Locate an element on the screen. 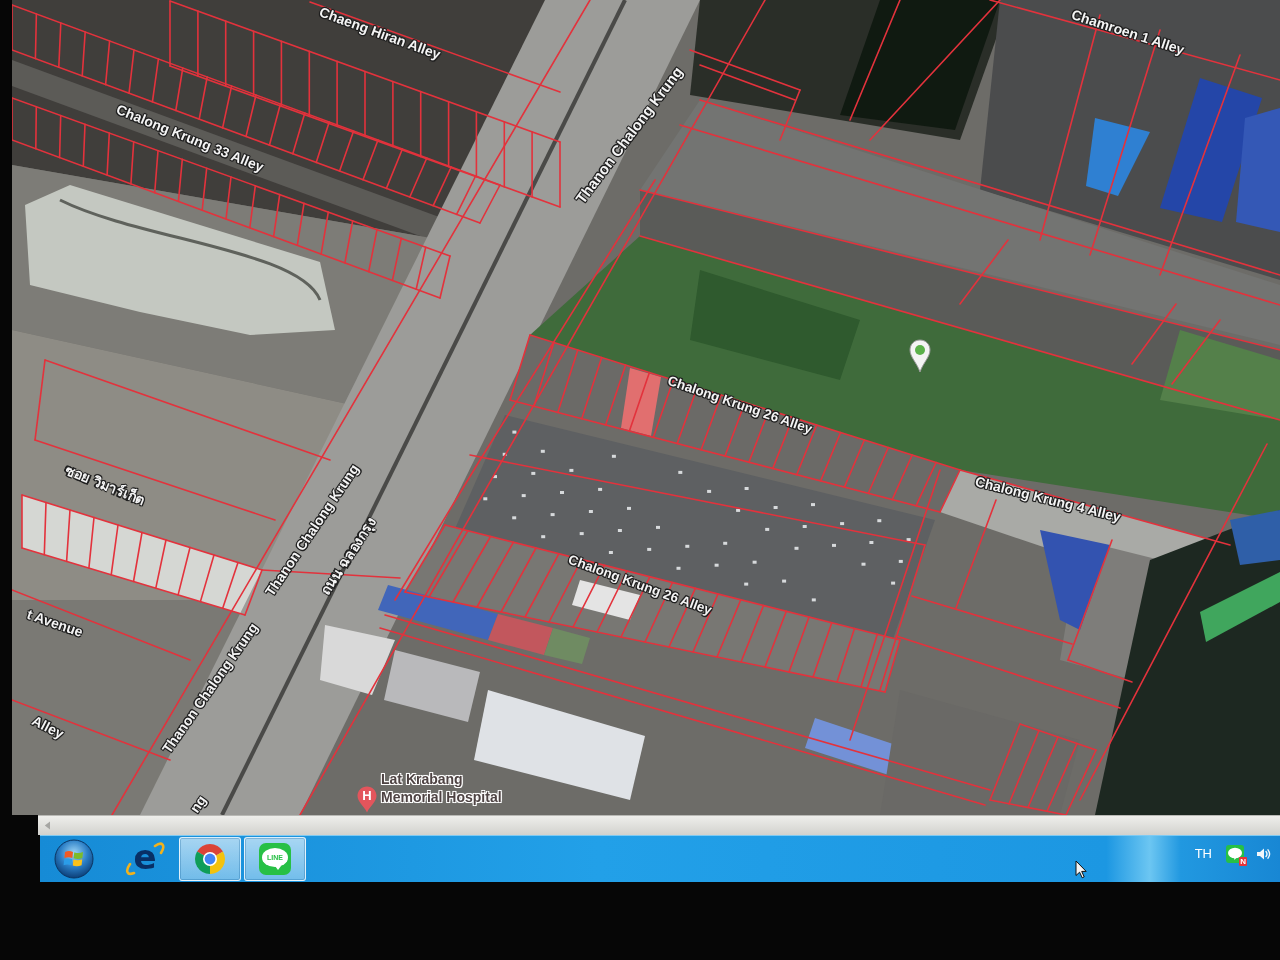  notification-badge: N is located at coordinates (1243, 861).